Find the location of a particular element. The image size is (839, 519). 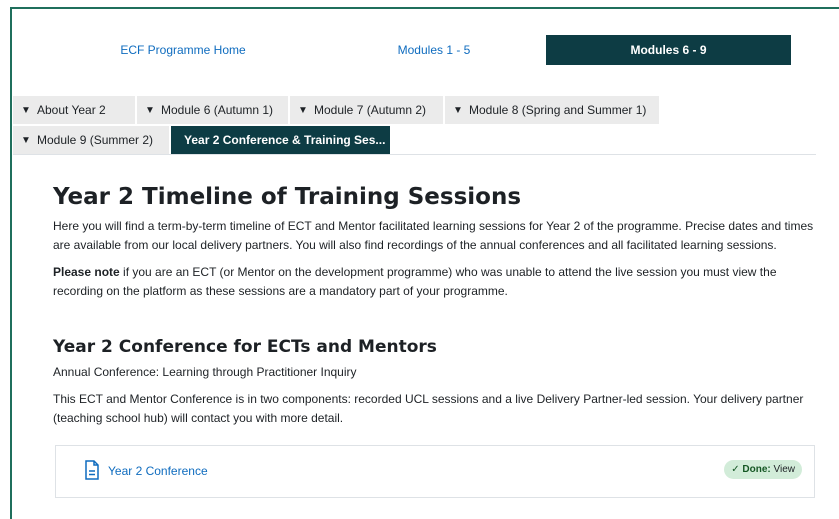

tab-label: About Year 2 is located at coordinates (71, 110).